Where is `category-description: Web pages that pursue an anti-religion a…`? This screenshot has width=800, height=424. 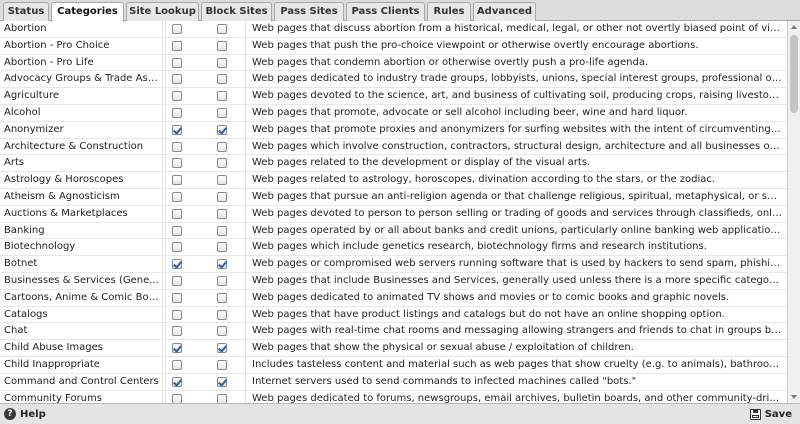
category-description: Web pages that pursue an anti-religion a… is located at coordinates (517, 196).